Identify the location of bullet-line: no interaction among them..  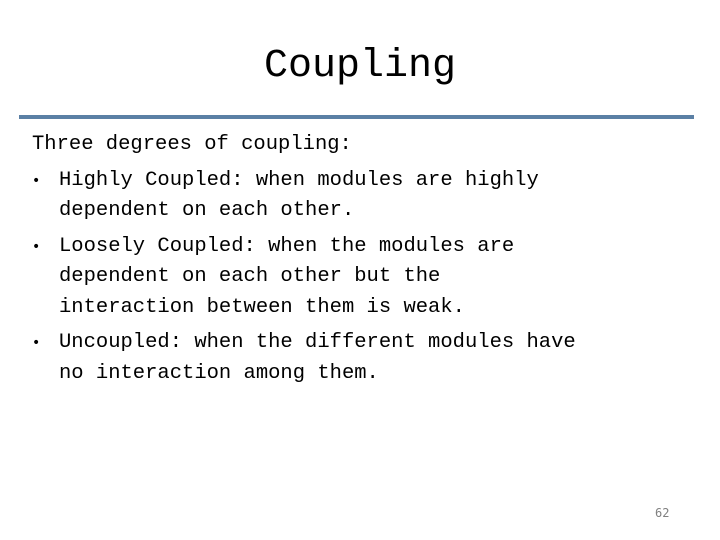
(219, 373).